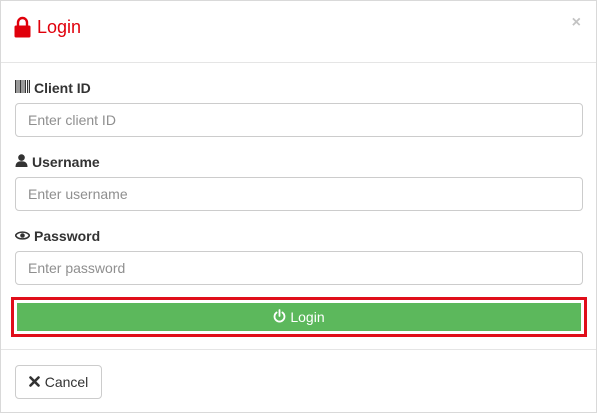  Describe the element at coordinates (66, 382) in the screenshot. I see `cancel-button-label: Cancel` at that location.